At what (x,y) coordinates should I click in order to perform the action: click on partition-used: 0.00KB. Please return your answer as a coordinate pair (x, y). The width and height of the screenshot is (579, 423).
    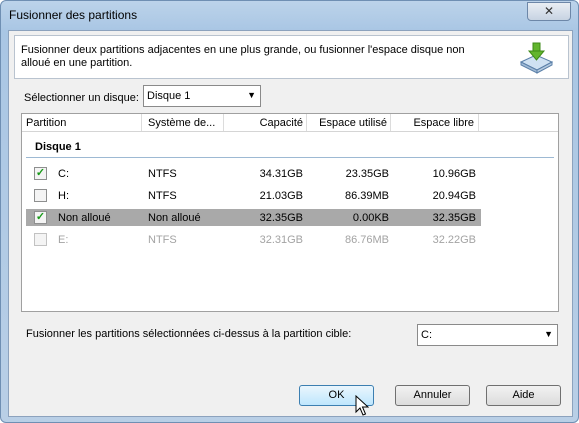
    Looking at the image, I should click on (370, 218).